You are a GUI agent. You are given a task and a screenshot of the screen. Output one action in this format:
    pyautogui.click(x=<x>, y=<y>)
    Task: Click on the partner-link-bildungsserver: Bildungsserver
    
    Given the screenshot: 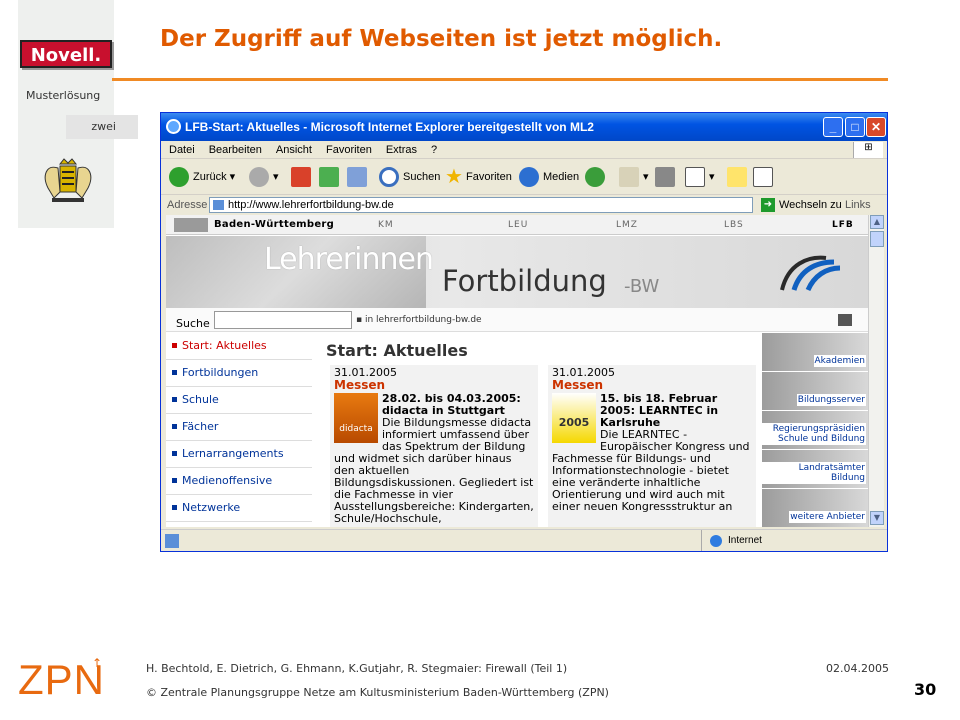 What is the action you would take?
    pyautogui.click(x=815, y=391)
    